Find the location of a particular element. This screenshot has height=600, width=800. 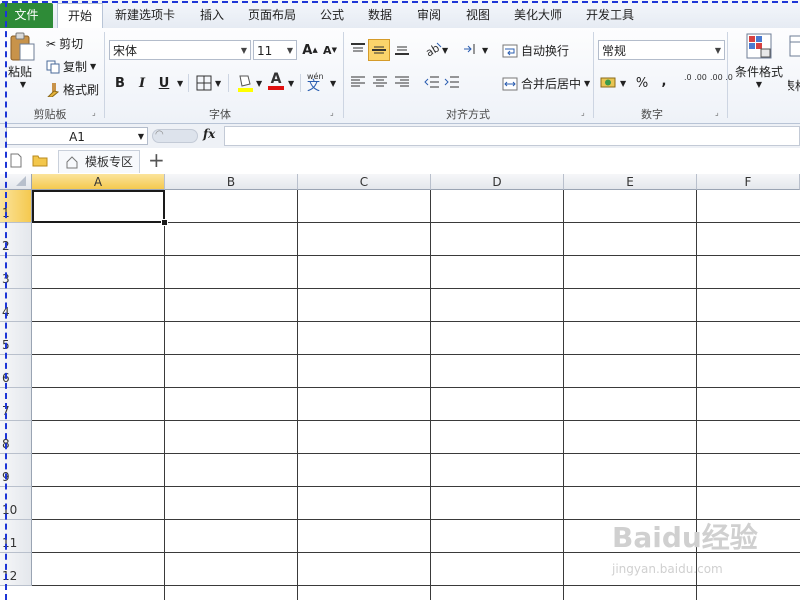

add-tab-button: + is located at coordinates (156, 160).